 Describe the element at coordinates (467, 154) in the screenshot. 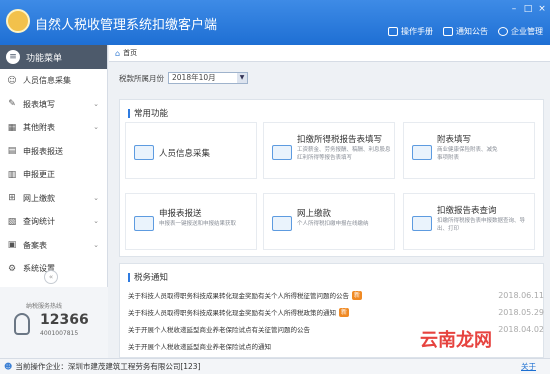

I see `card-desc: 商业健康保险附表、减免事项附表` at that location.